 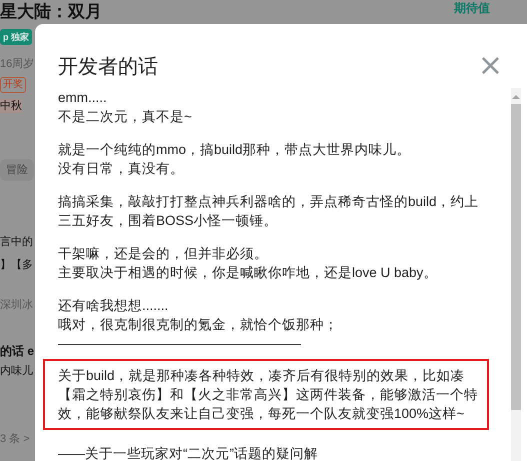 I want to click on dialog-title: 开发者的话, so click(x=108, y=67).